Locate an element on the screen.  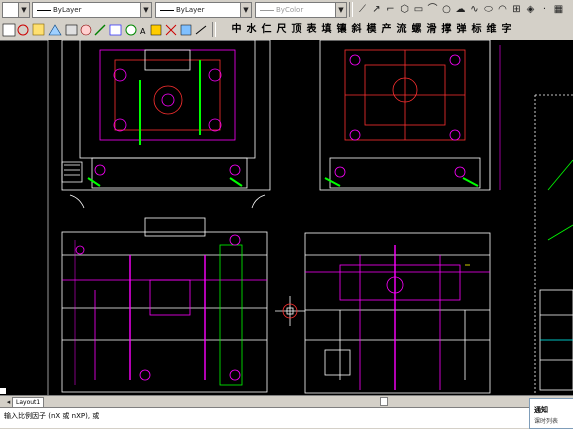
lineweight-combo: ByLayer ▼ is located at coordinates (203, 10).